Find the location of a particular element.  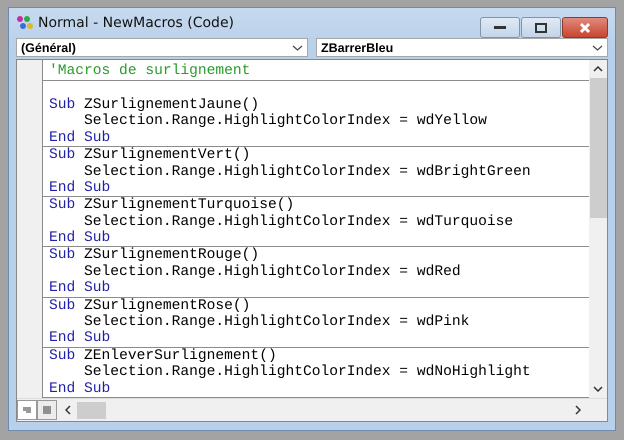

code-line: Sub ZSurlignementJaune() is located at coordinates (154, 104).